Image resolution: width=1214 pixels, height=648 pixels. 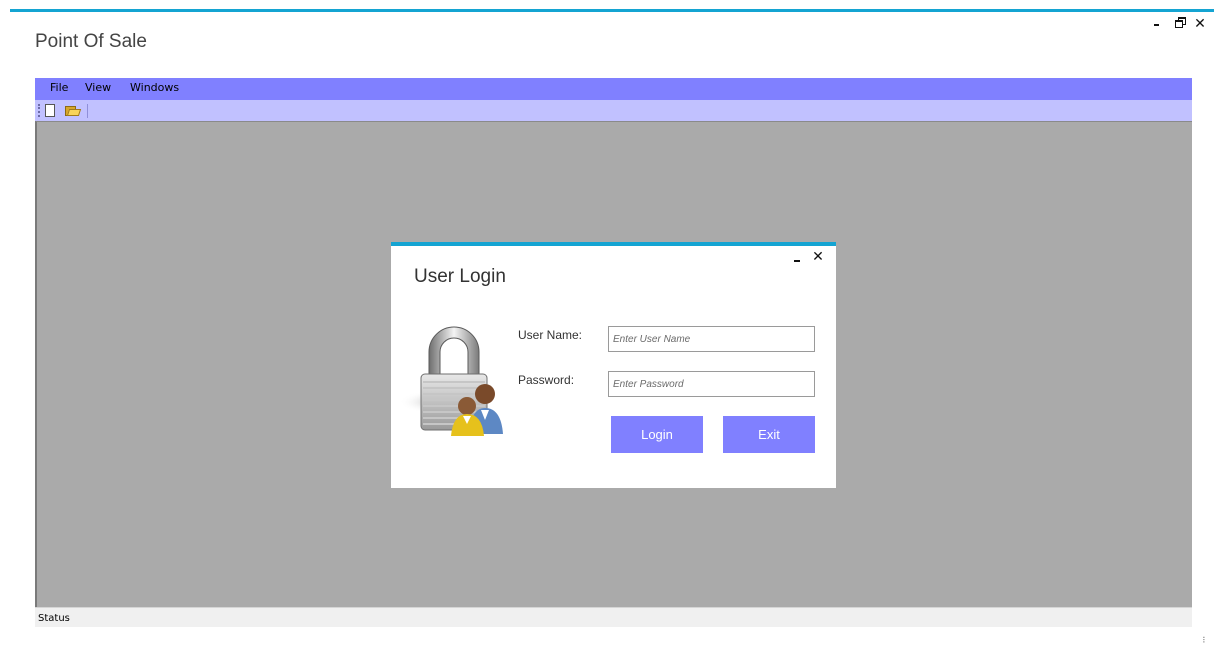 What do you see at coordinates (39, 110) in the screenshot?
I see `toolbar-grip` at bounding box center [39, 110].